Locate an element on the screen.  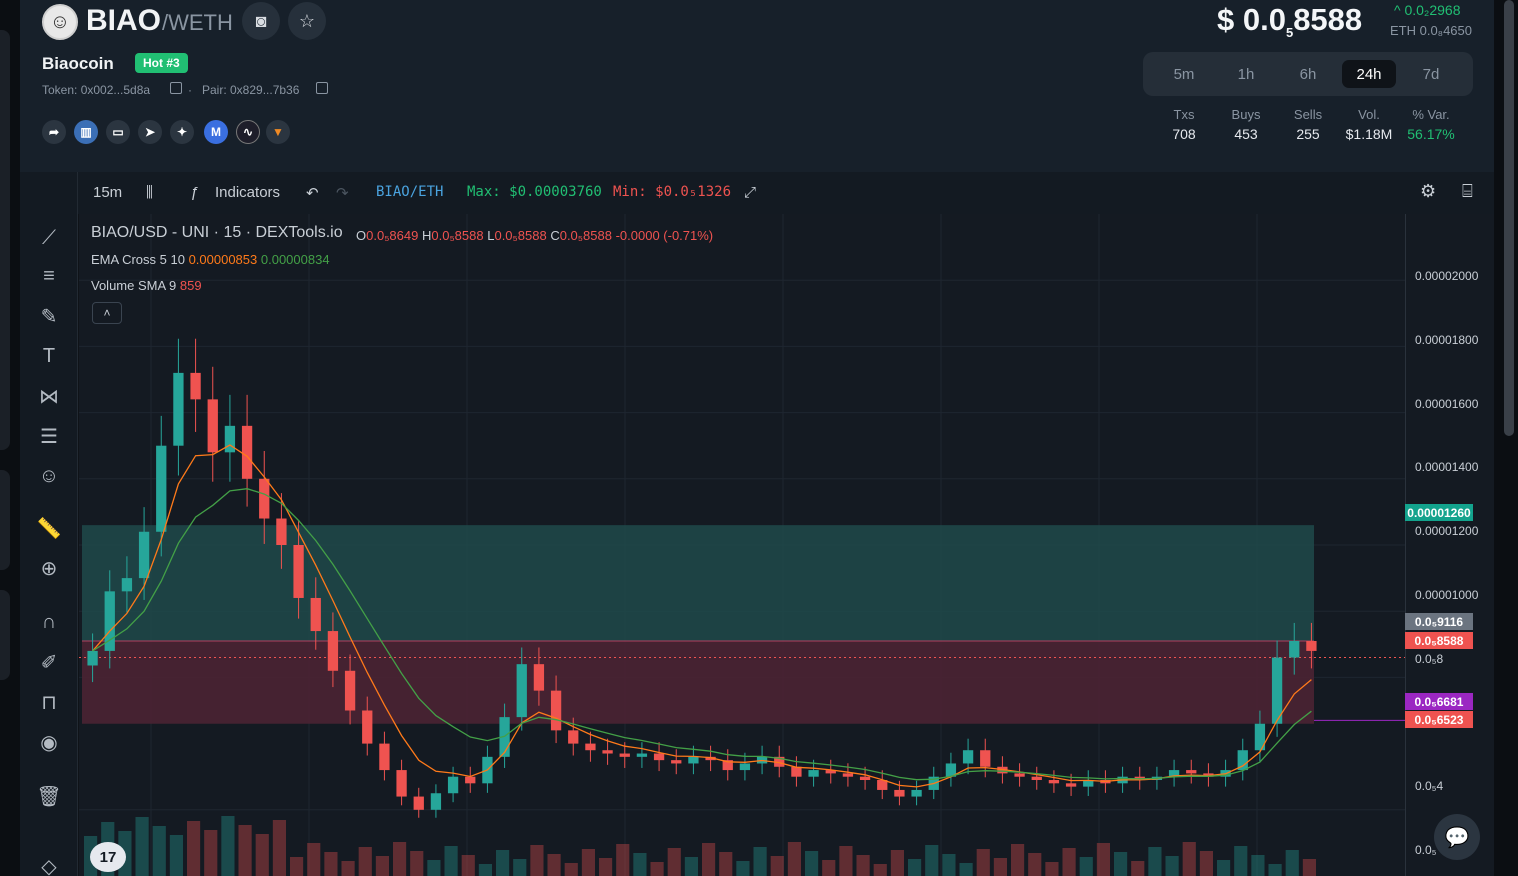
price-badge-green: 0.00001260 is located at coordinates (1439, 512).